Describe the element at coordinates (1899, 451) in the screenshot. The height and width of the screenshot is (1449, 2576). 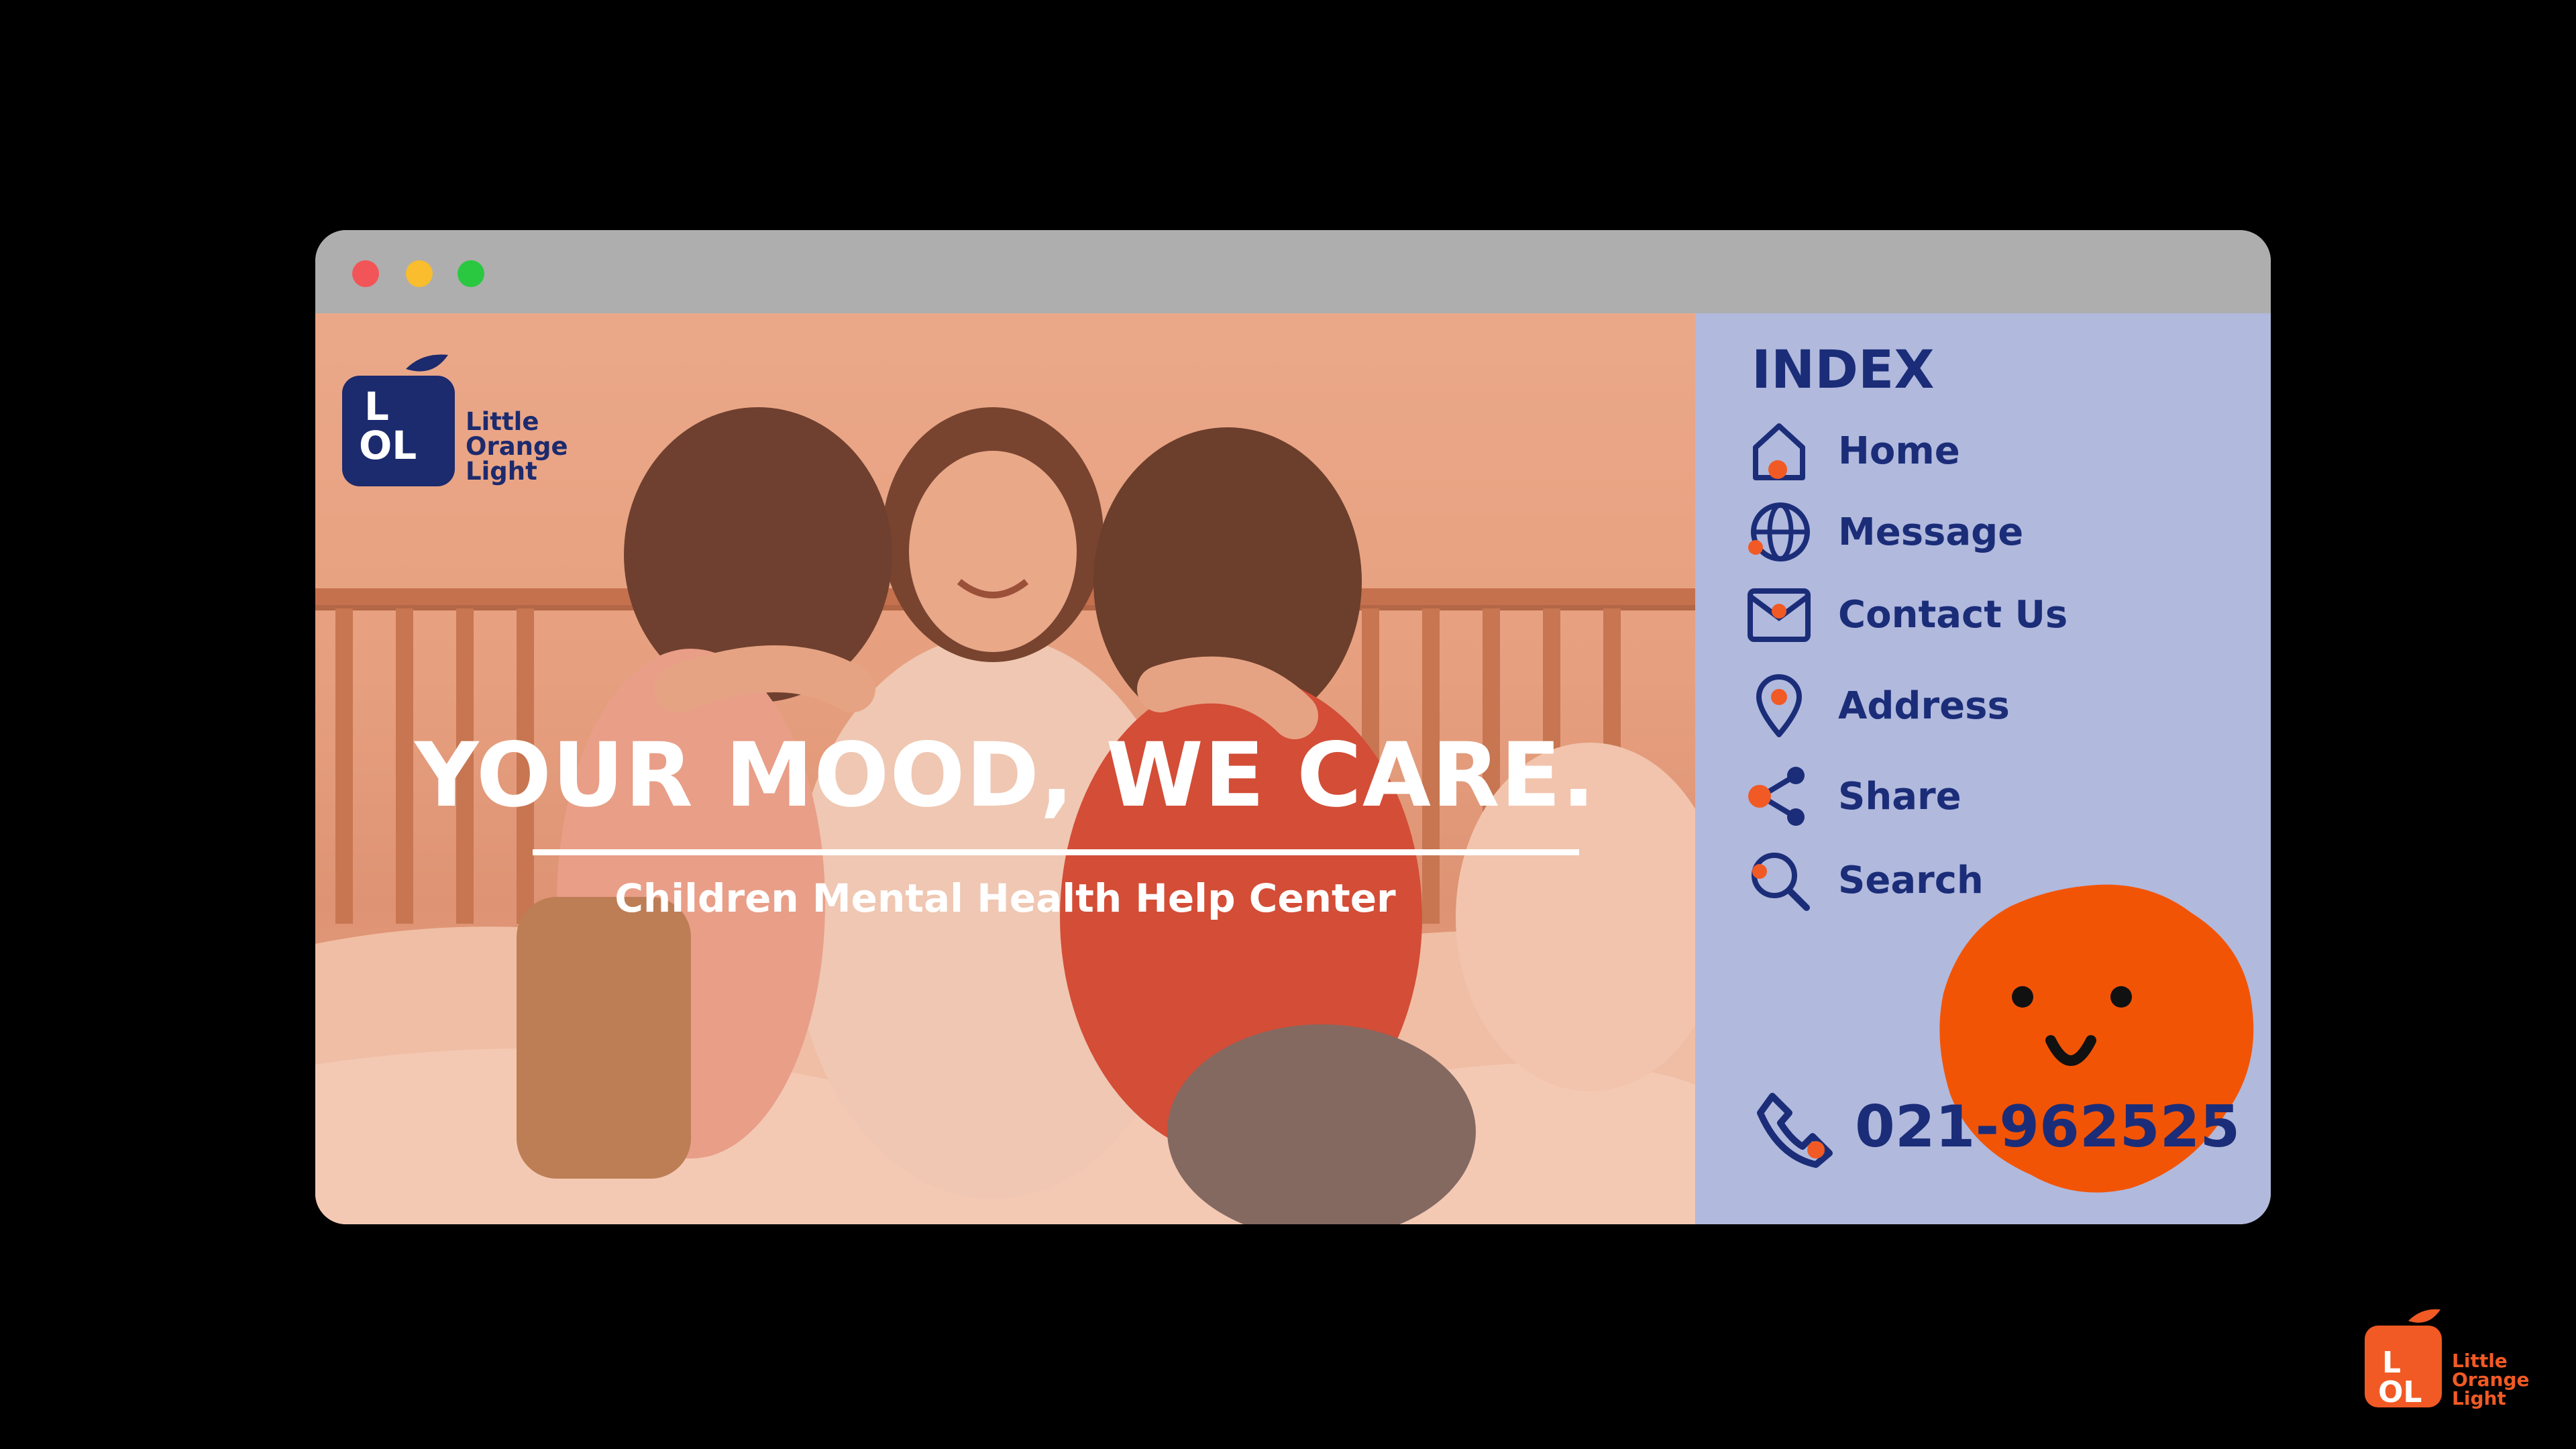
I see `nav-label: Home` at that location.